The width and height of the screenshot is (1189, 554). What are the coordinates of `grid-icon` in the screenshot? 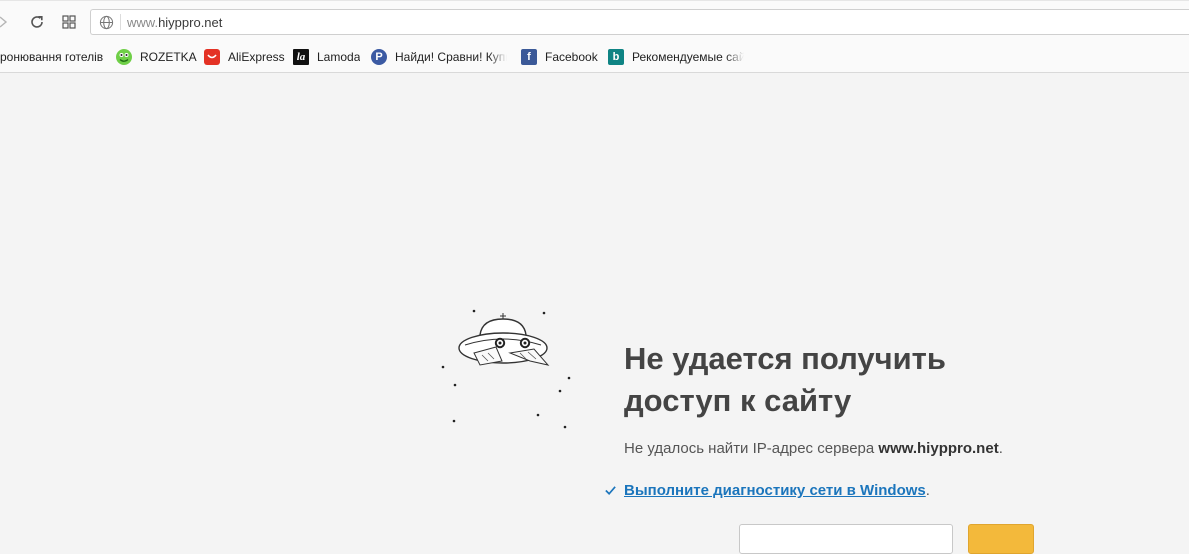 It's located at (69, 22).